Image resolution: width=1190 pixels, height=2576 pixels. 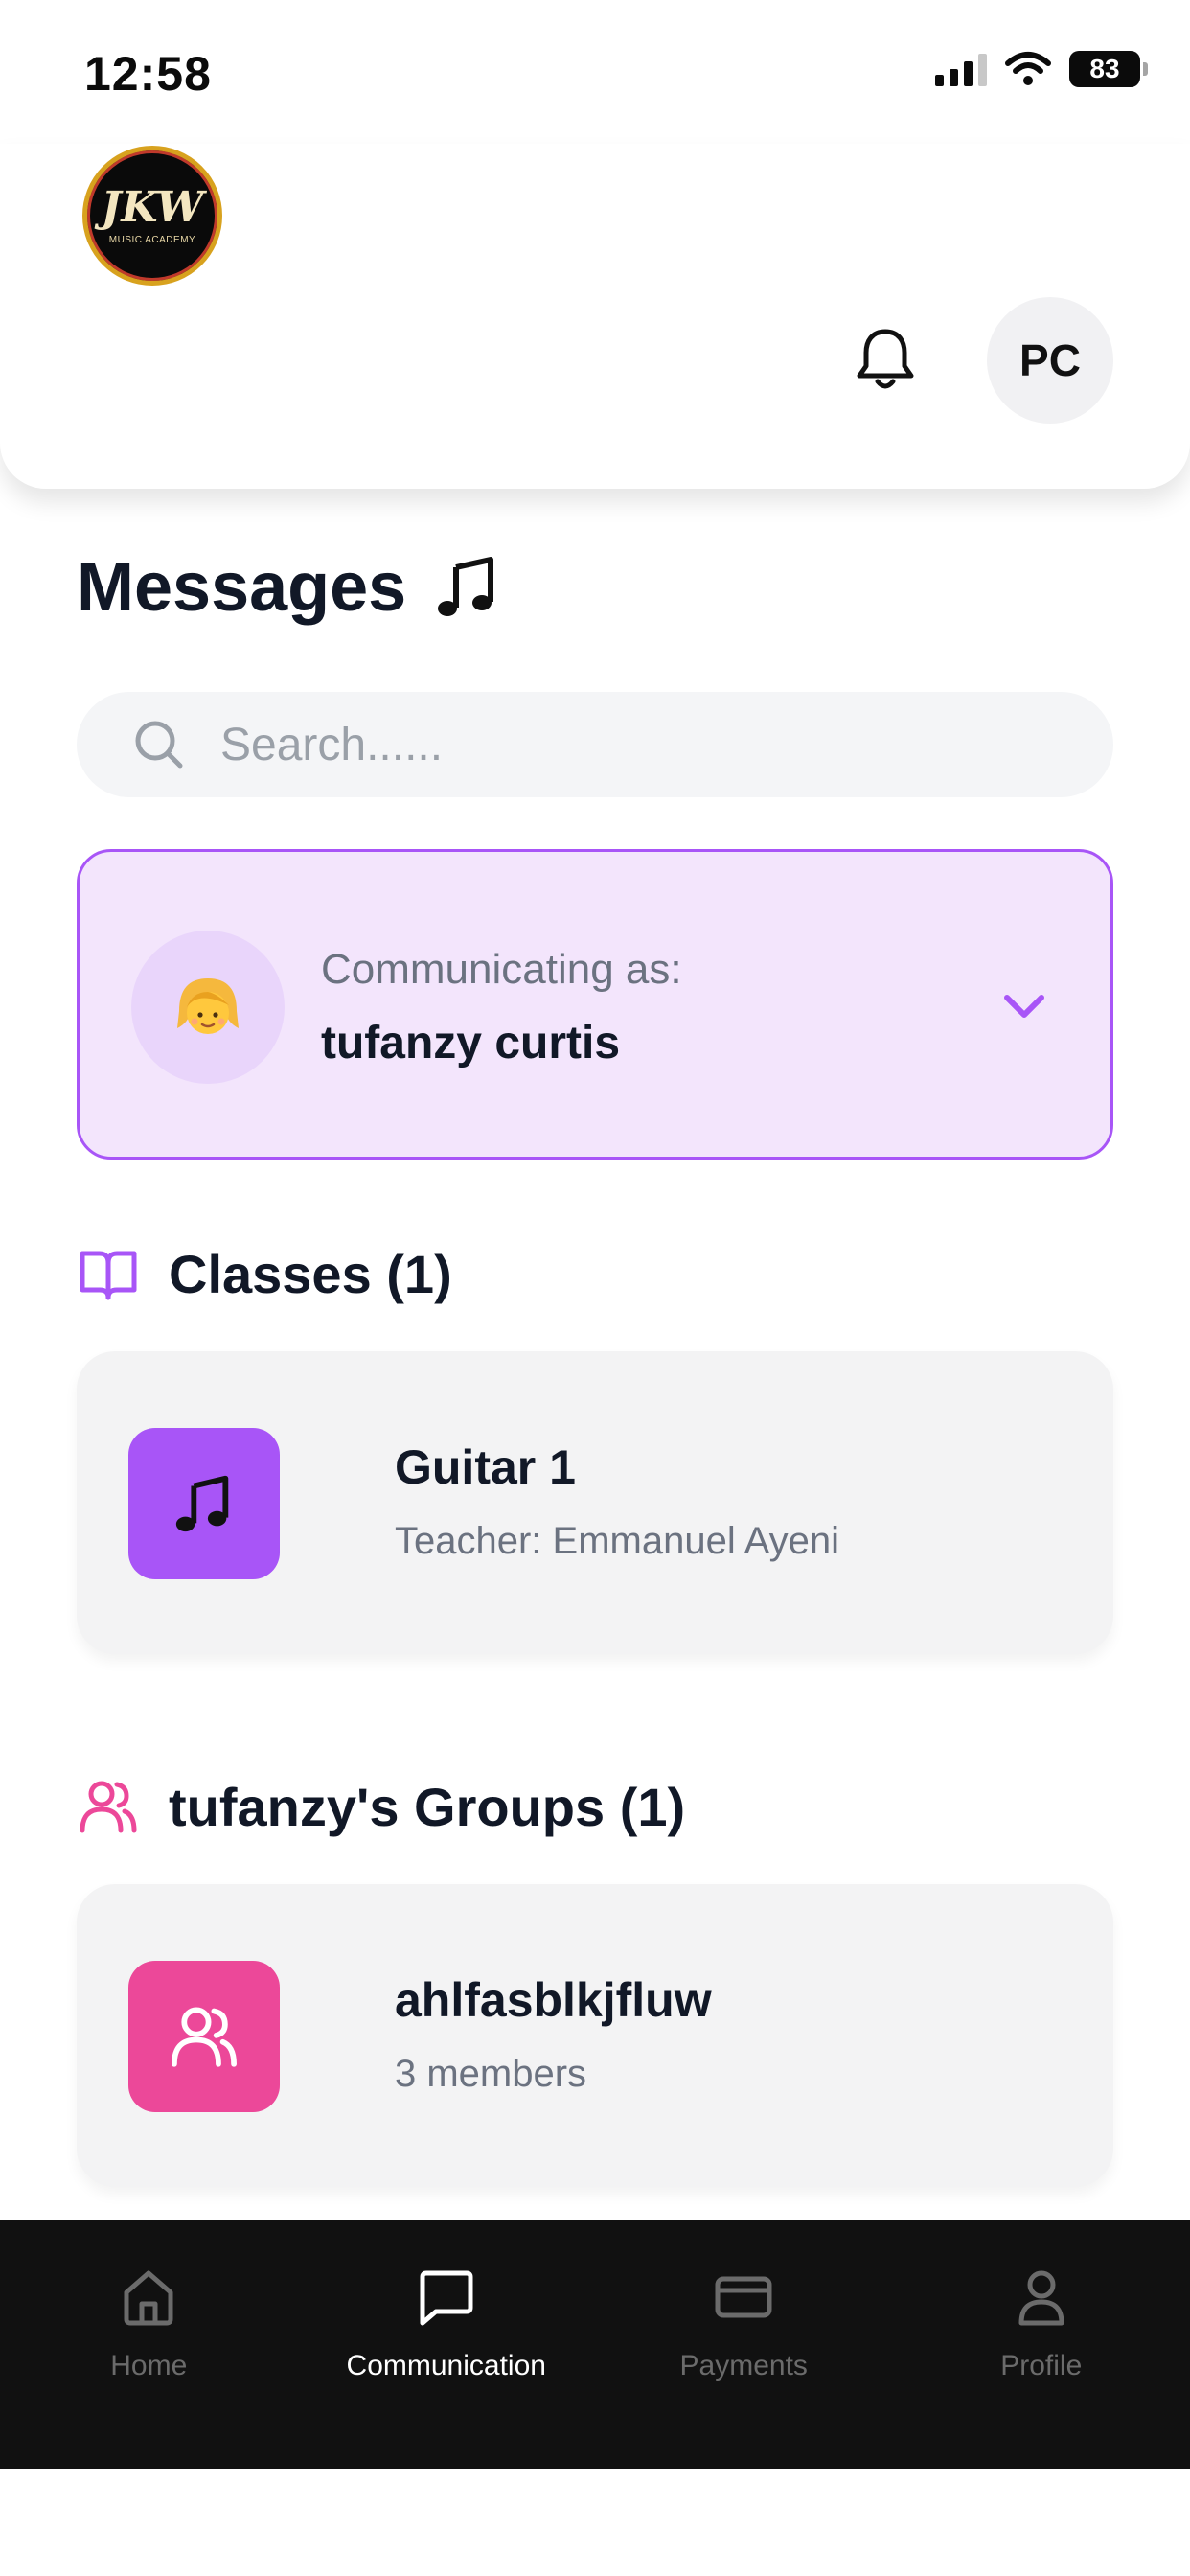 I want to click on academy-logo: JKW MUSIC ACADEMY, so click(x=152, y=216).